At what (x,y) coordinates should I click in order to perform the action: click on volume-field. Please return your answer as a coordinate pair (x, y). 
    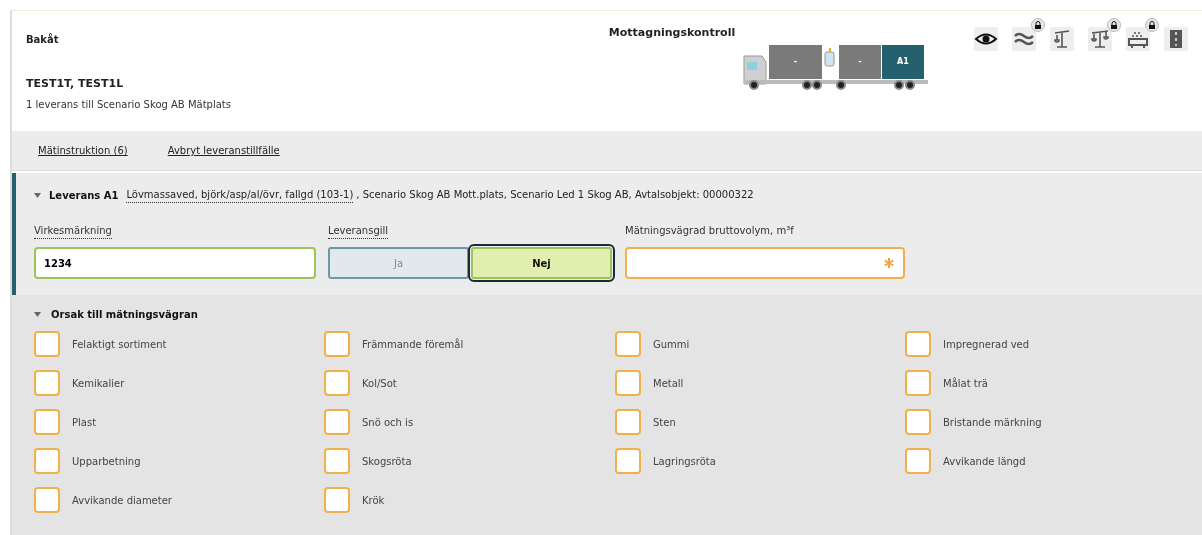
    Looking at the image, I should click on (765, 263).